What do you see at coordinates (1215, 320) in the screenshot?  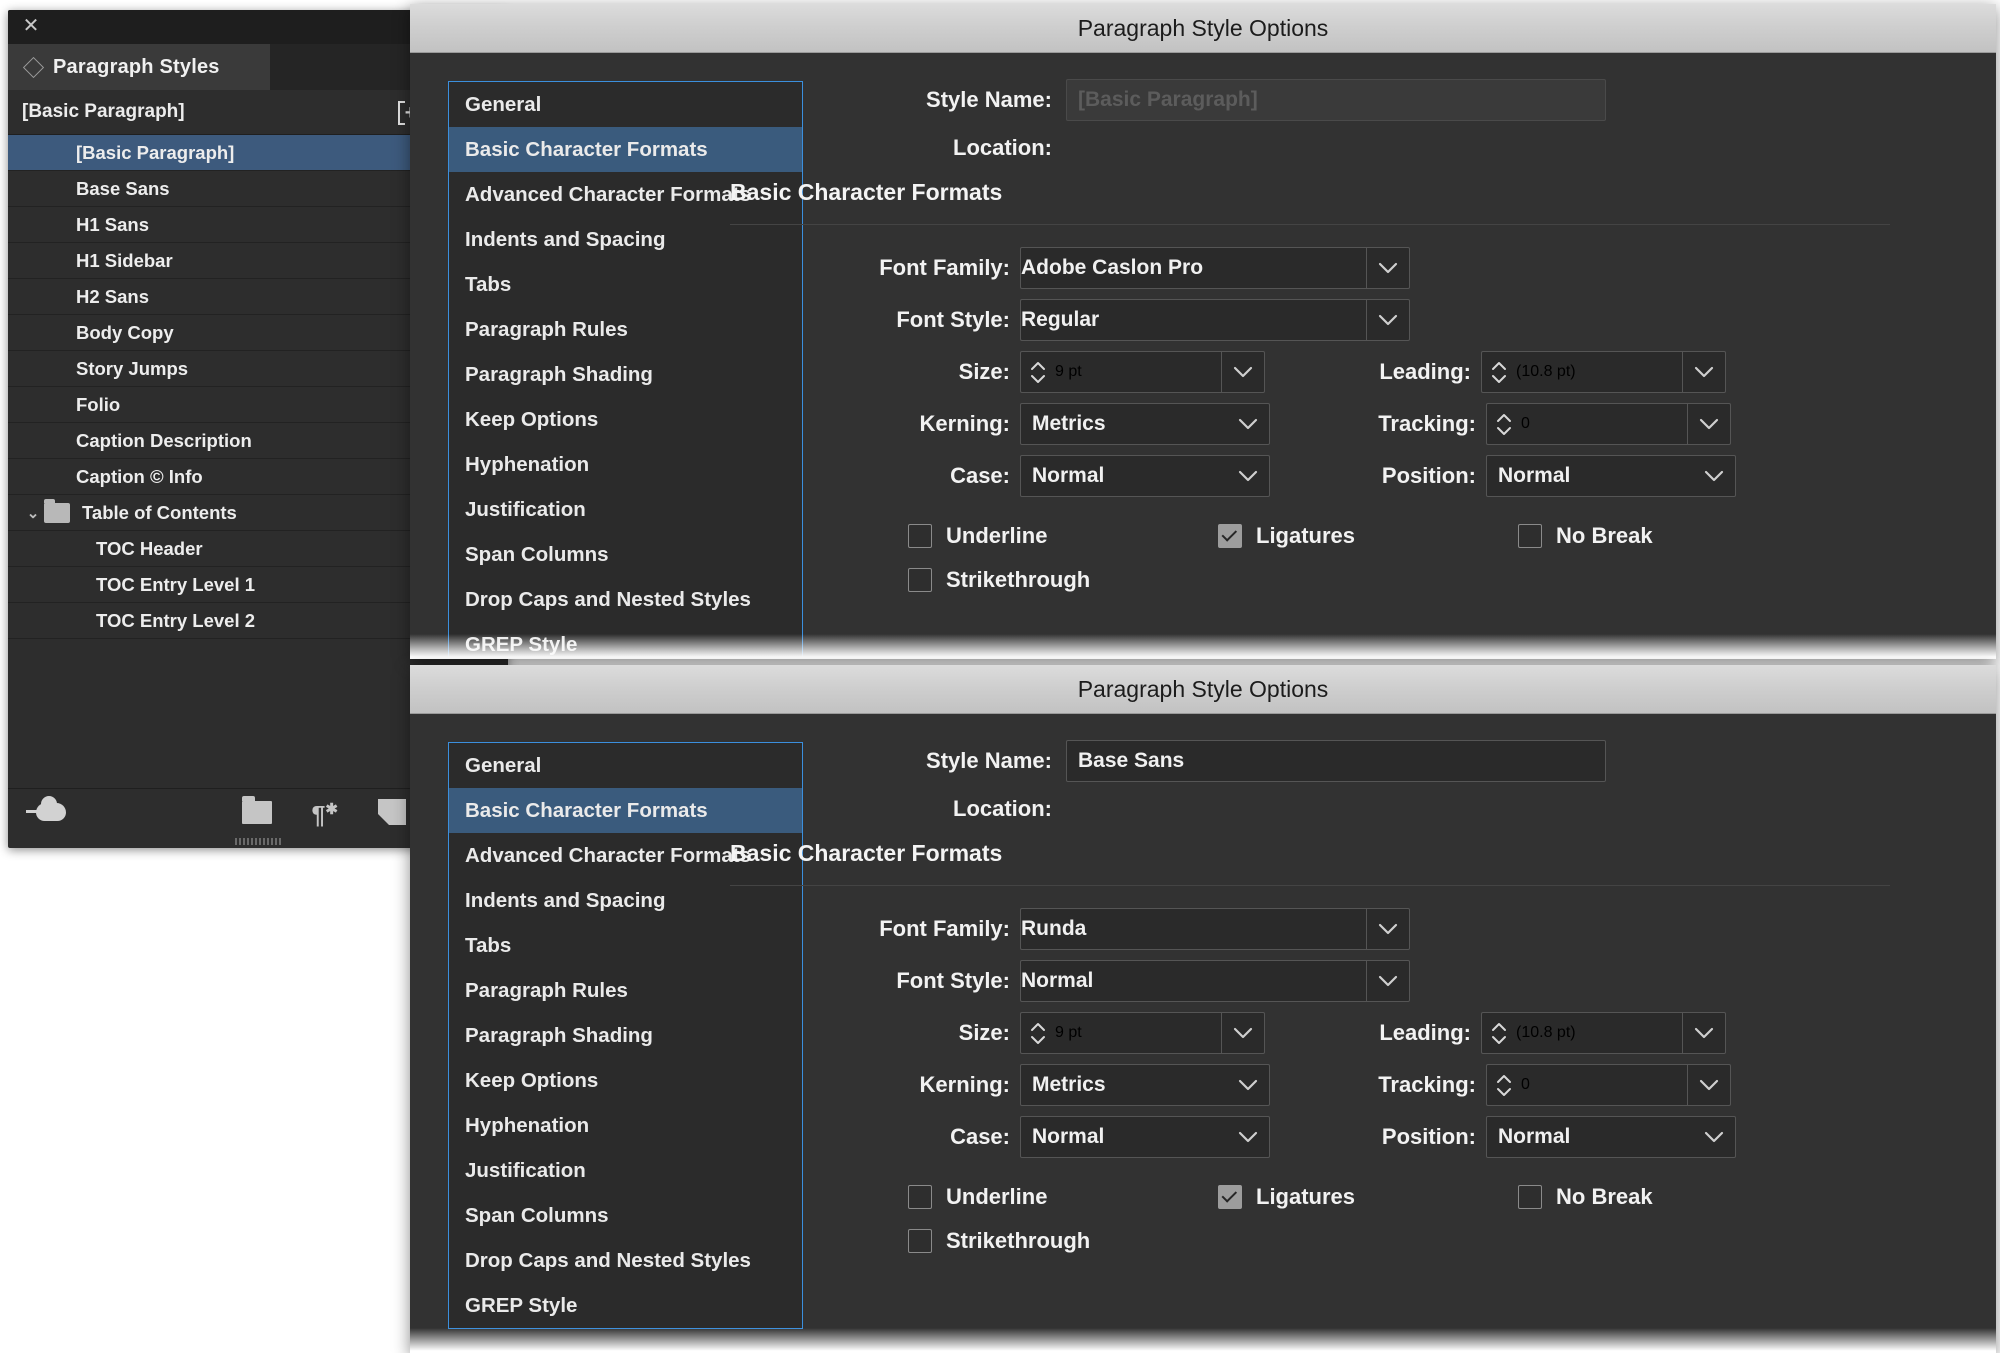 I see `font-style-select: Regular` at bounding box center [1215, 320].